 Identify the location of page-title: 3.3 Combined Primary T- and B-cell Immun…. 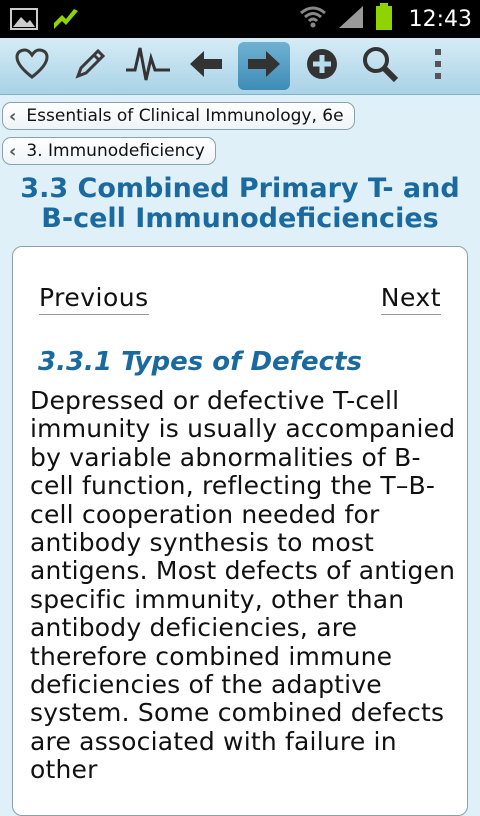
(240, 203).